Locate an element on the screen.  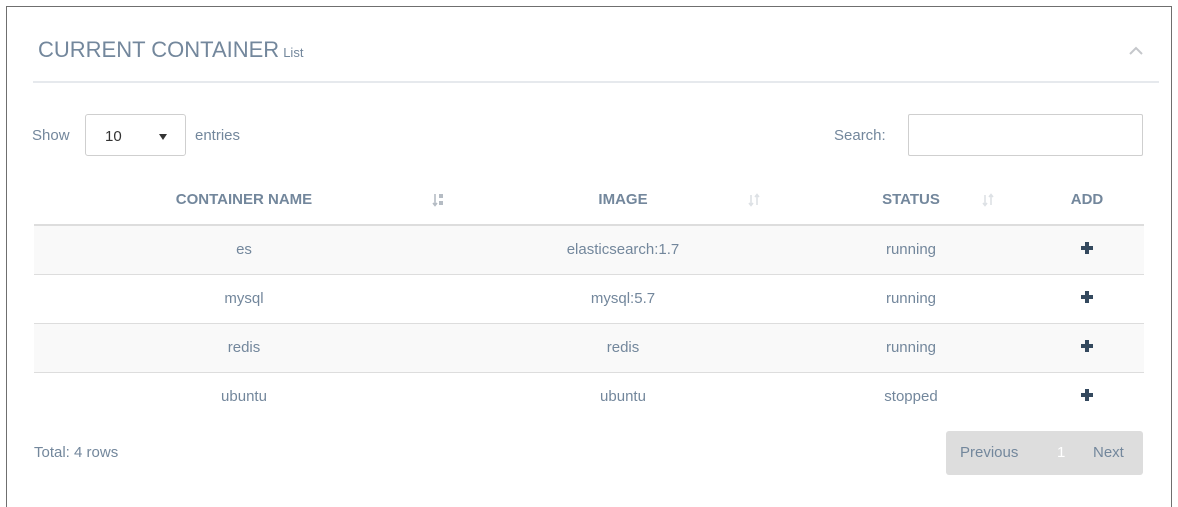
panel-title-text: CURRENT CONTAINER is located at coordinates (159, 49).